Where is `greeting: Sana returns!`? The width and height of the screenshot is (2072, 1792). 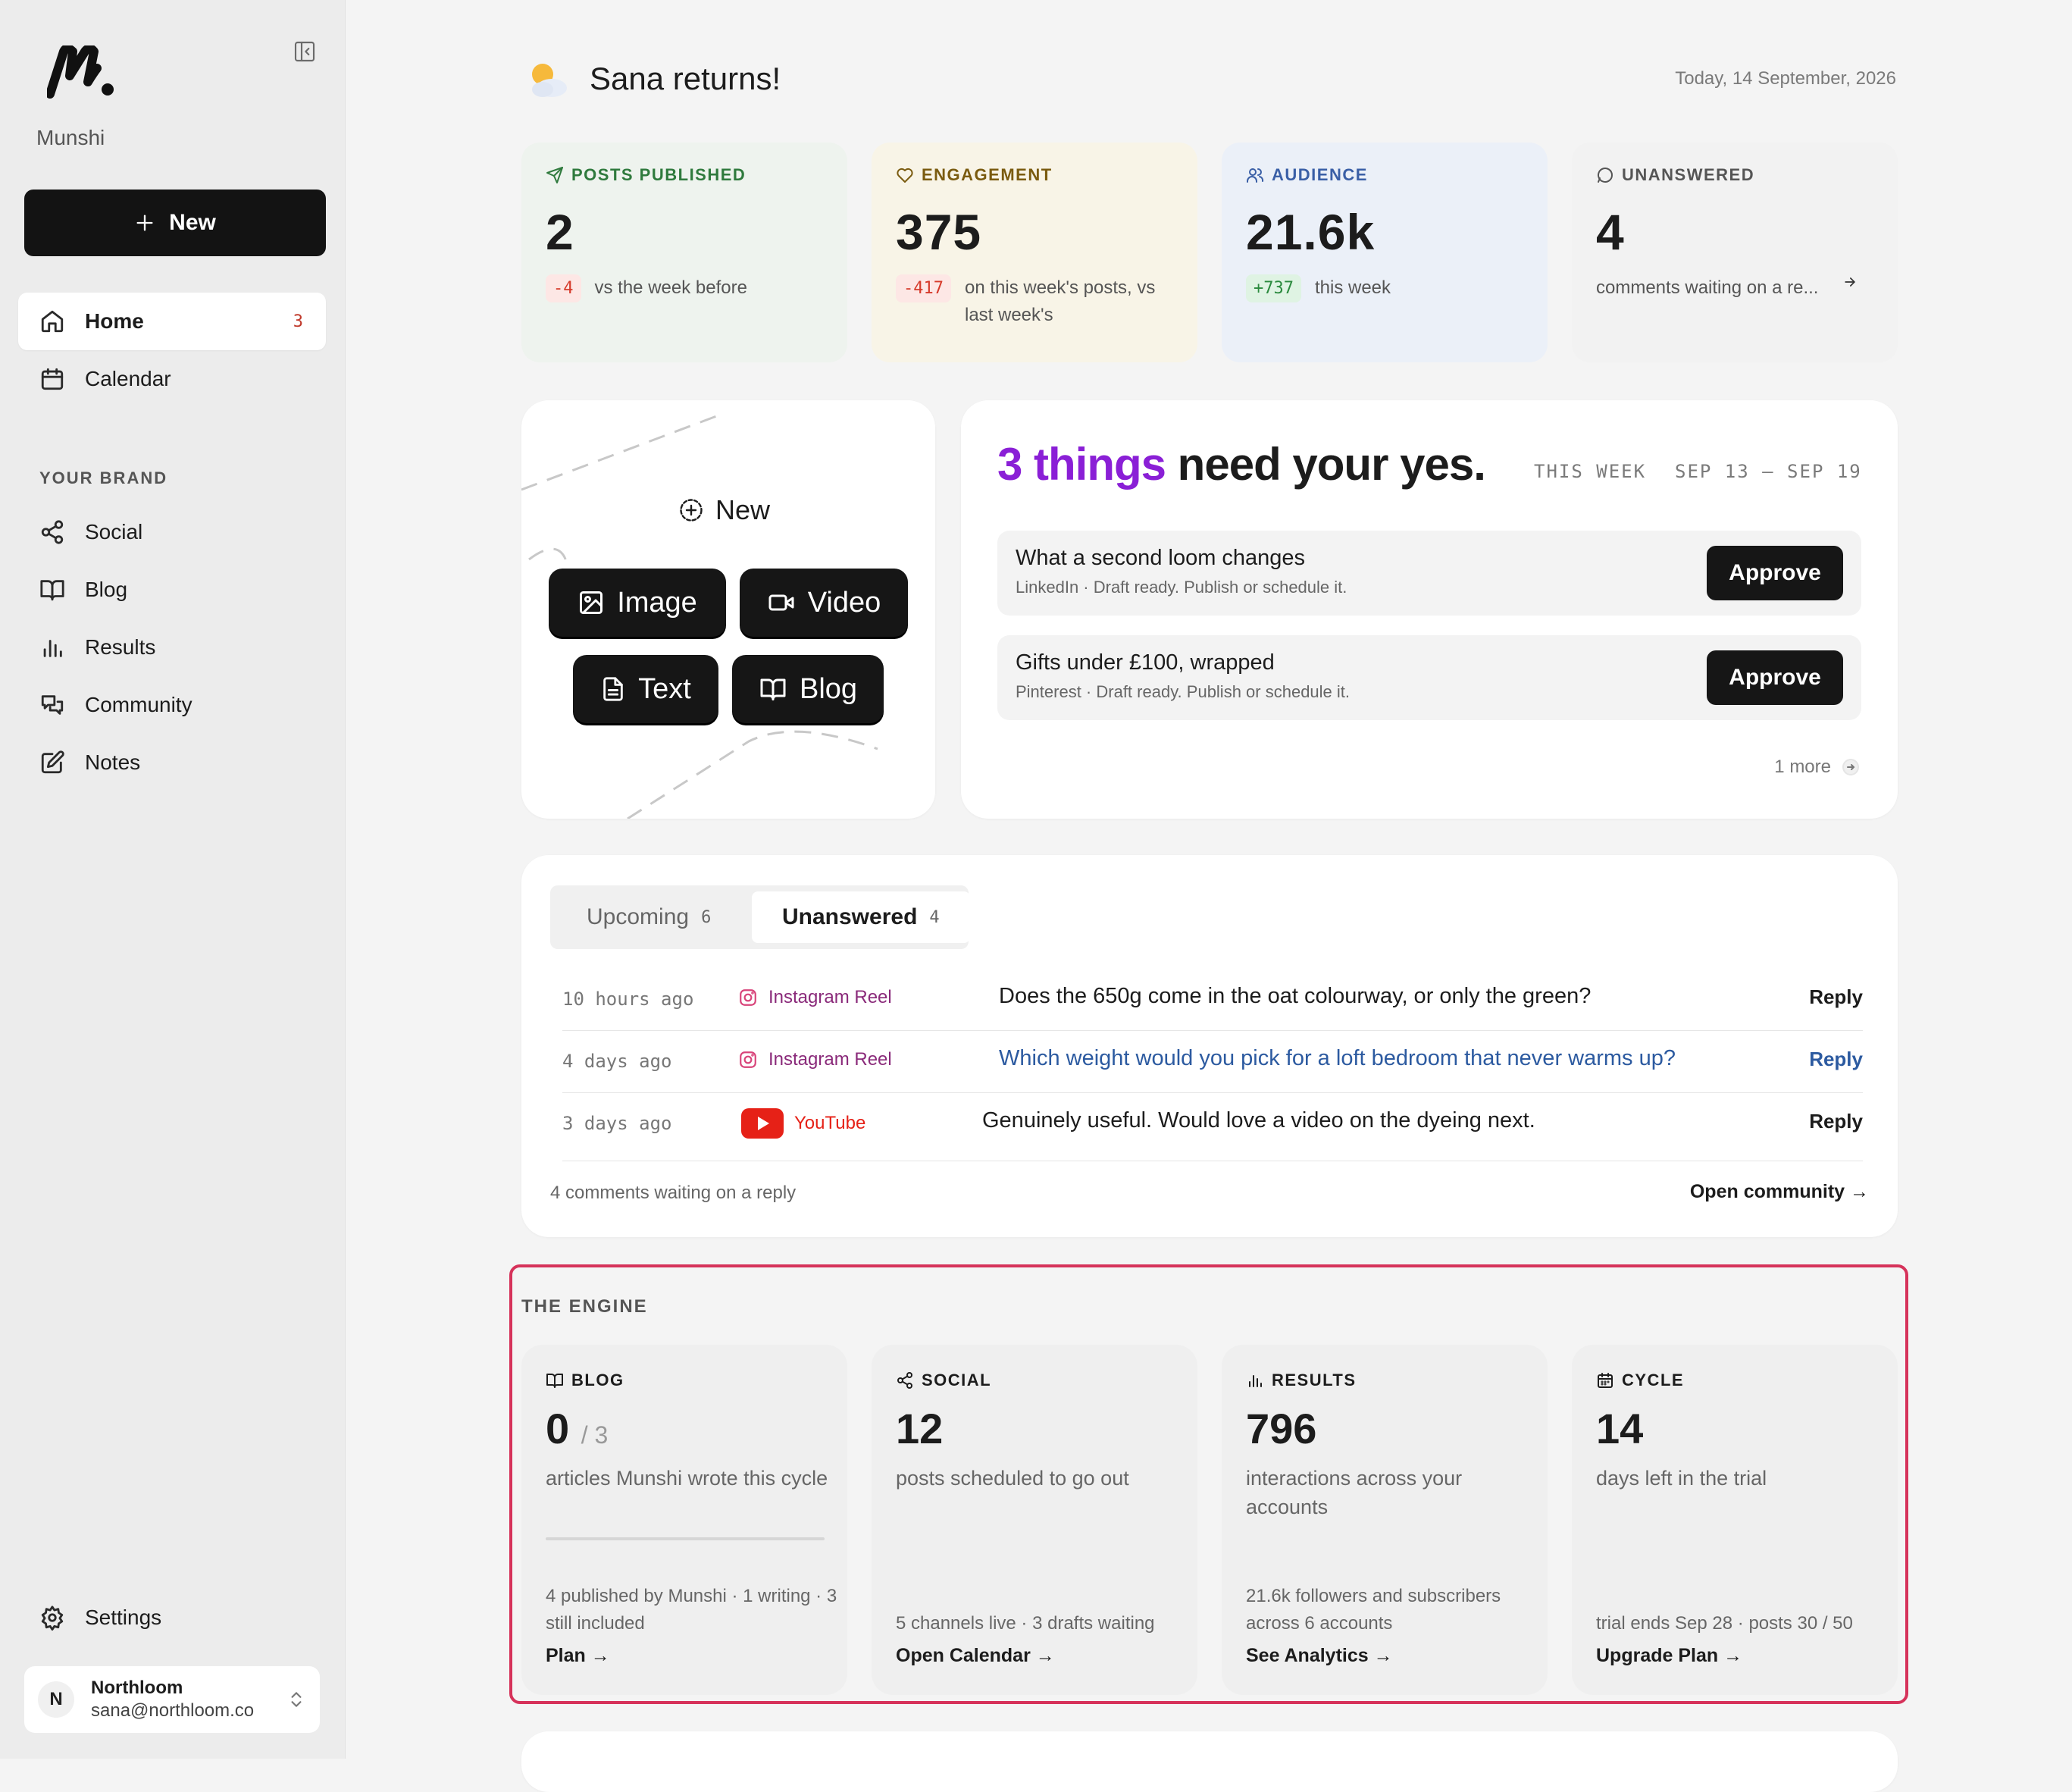 greeting: Sana returns! is located at coordinates (685, 78).